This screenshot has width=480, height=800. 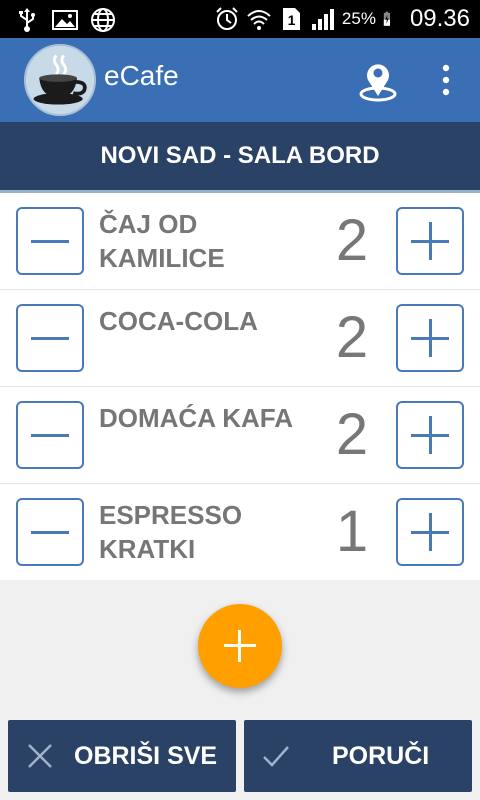 What do you see at coordinates (240, 338) in the screenshot?
I see `list-item: COCA-COLA 2` at bounding box center [240, 338].